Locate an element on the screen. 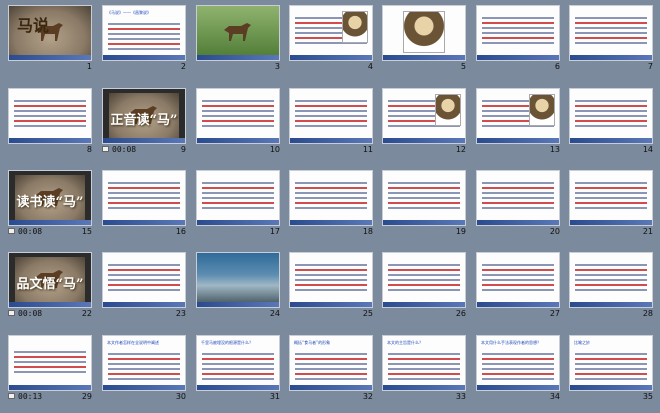  slide-number: 21 is located at coordinates (647, 231).